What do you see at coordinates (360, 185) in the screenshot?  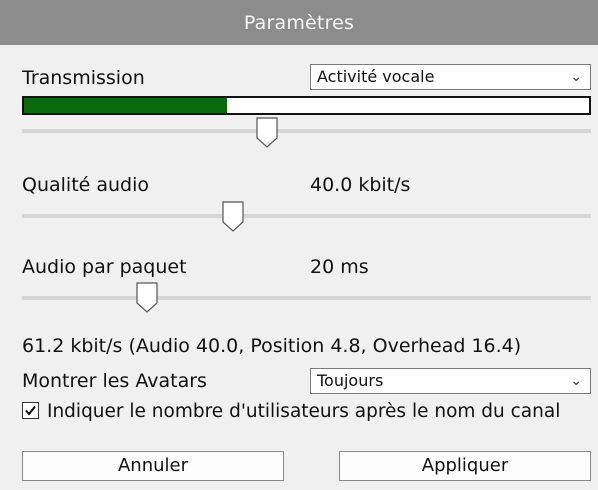 I see `quality-value: 40.0 kbit/s` at bounding box center [360, 185].